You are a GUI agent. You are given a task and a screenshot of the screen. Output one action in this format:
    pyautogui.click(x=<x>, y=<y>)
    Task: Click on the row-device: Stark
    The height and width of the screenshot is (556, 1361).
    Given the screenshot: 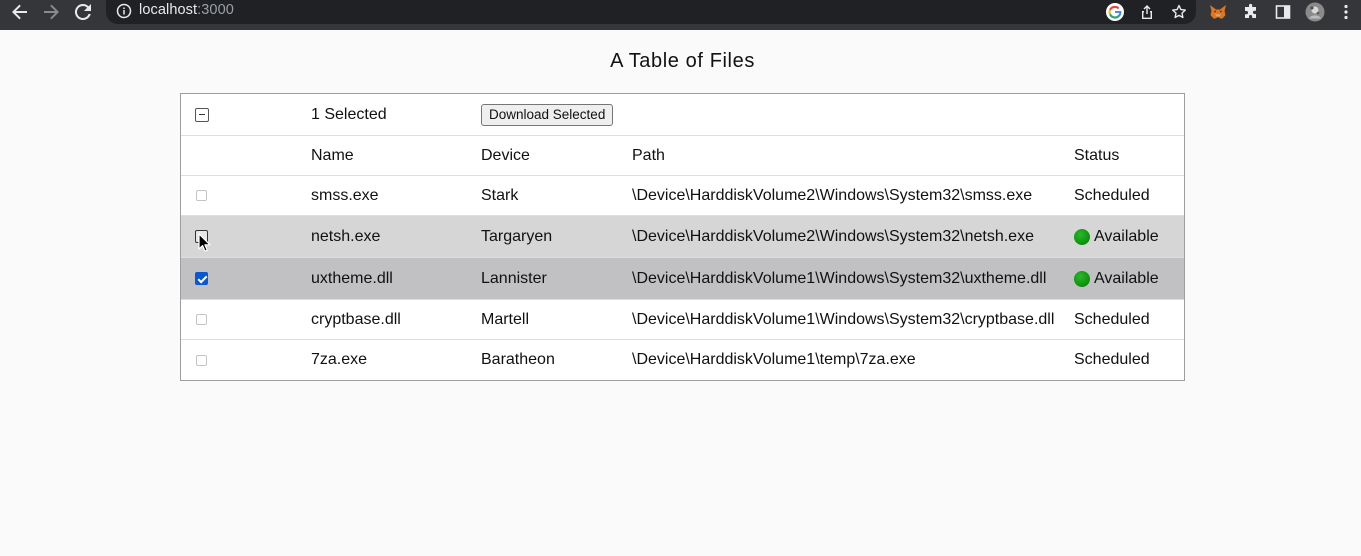 What is the action you would take?
    pyautogui.click(x=500, y=195)
    